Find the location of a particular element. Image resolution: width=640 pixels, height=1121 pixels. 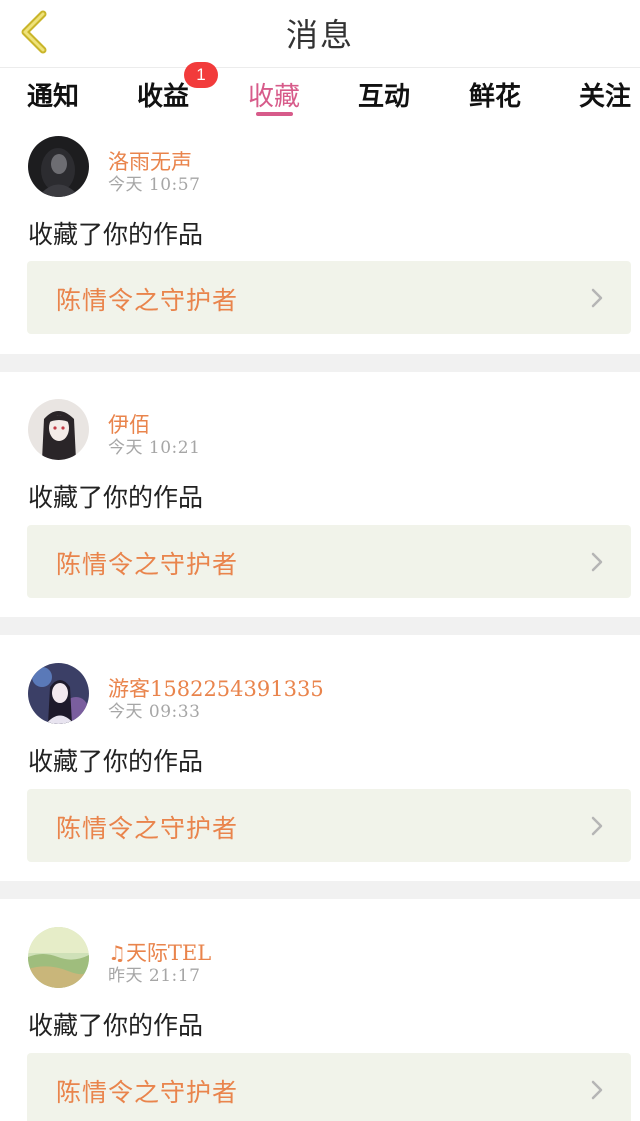

timestamp: 昨天 21:17 is located at coordinates (154, 976).